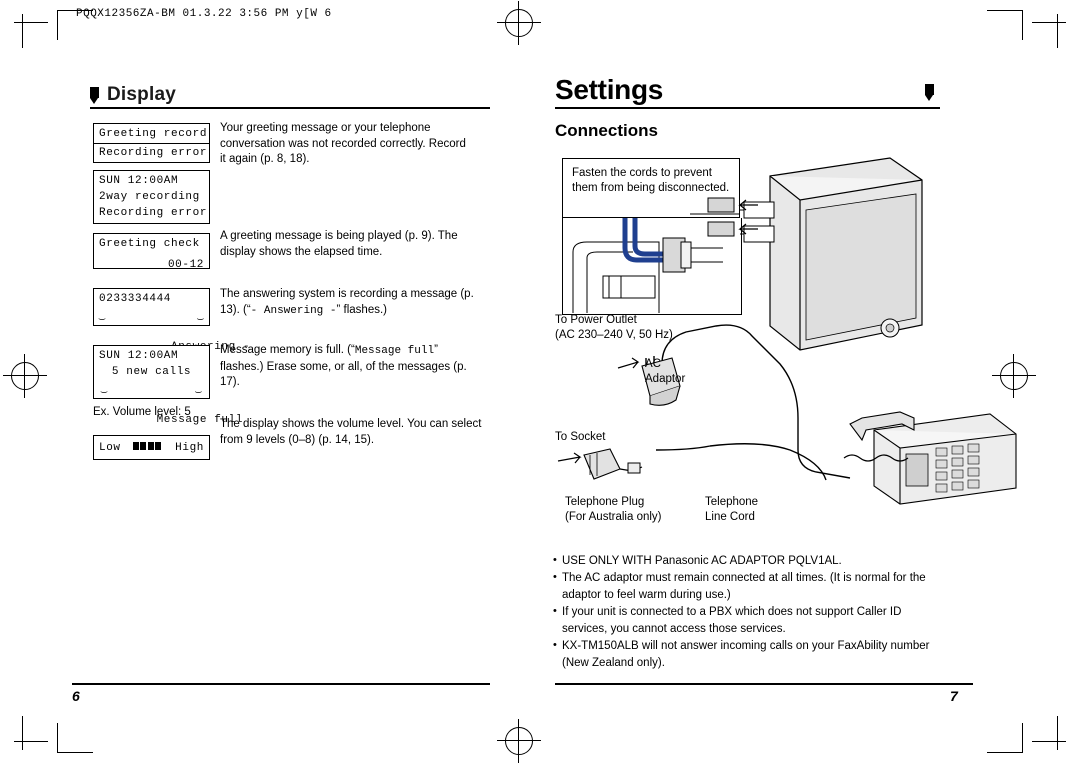 The image size is (1080, 763). I want to click on right-footer-rule, so click(764, 684).